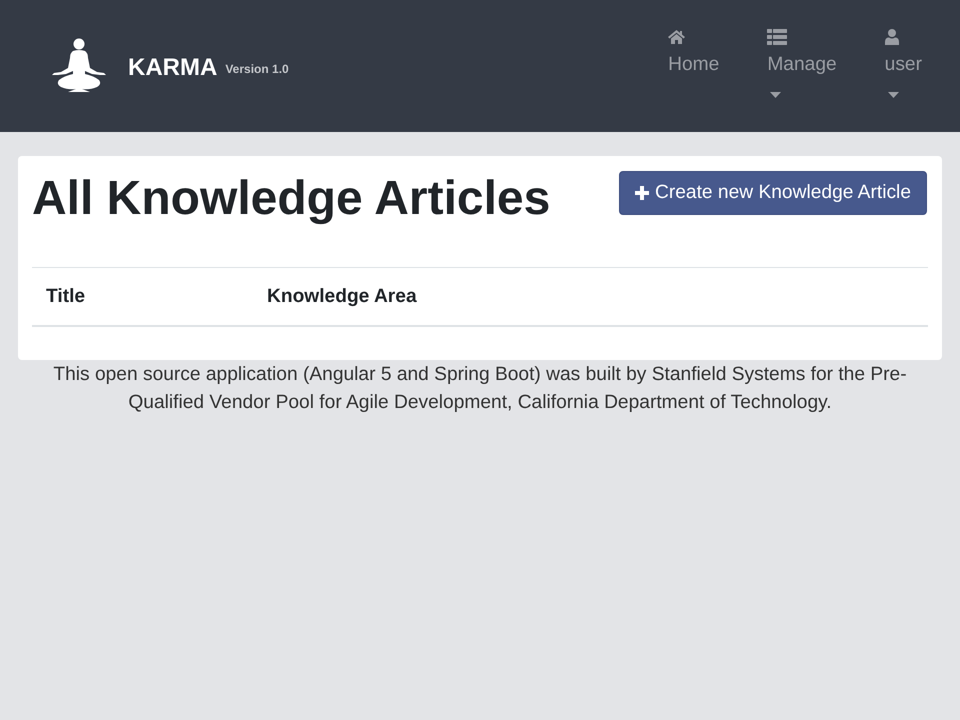 The width and height of the screenshot is (960, 720). Describe the element at coordinates (802, 63) in the screenshot. I see `nav-link: Manage` at that location.